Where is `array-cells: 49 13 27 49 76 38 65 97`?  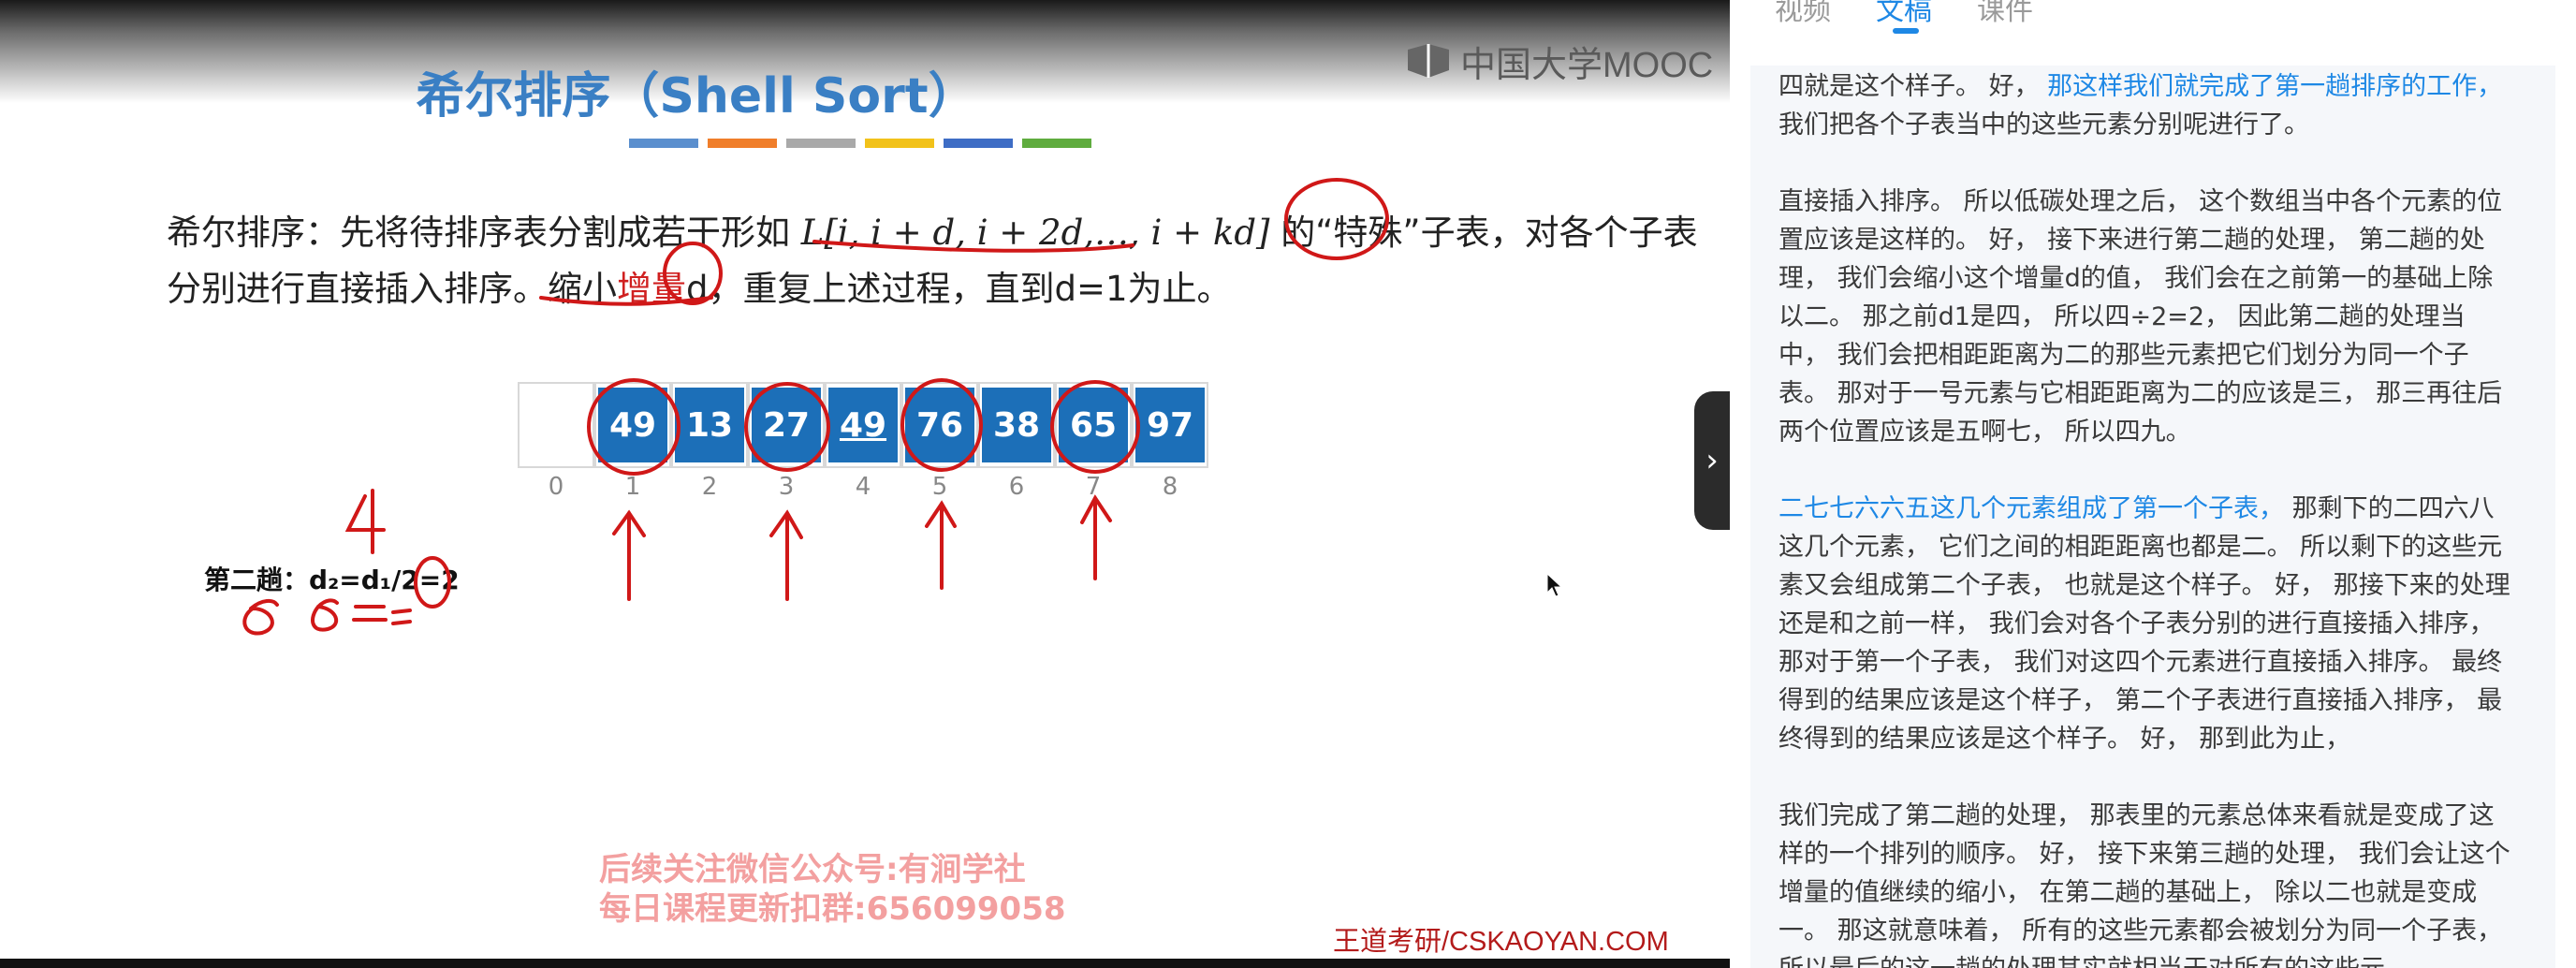 array-cells: 49 13 27 49 76 38 65 97 is located at coordinates (863, 425).